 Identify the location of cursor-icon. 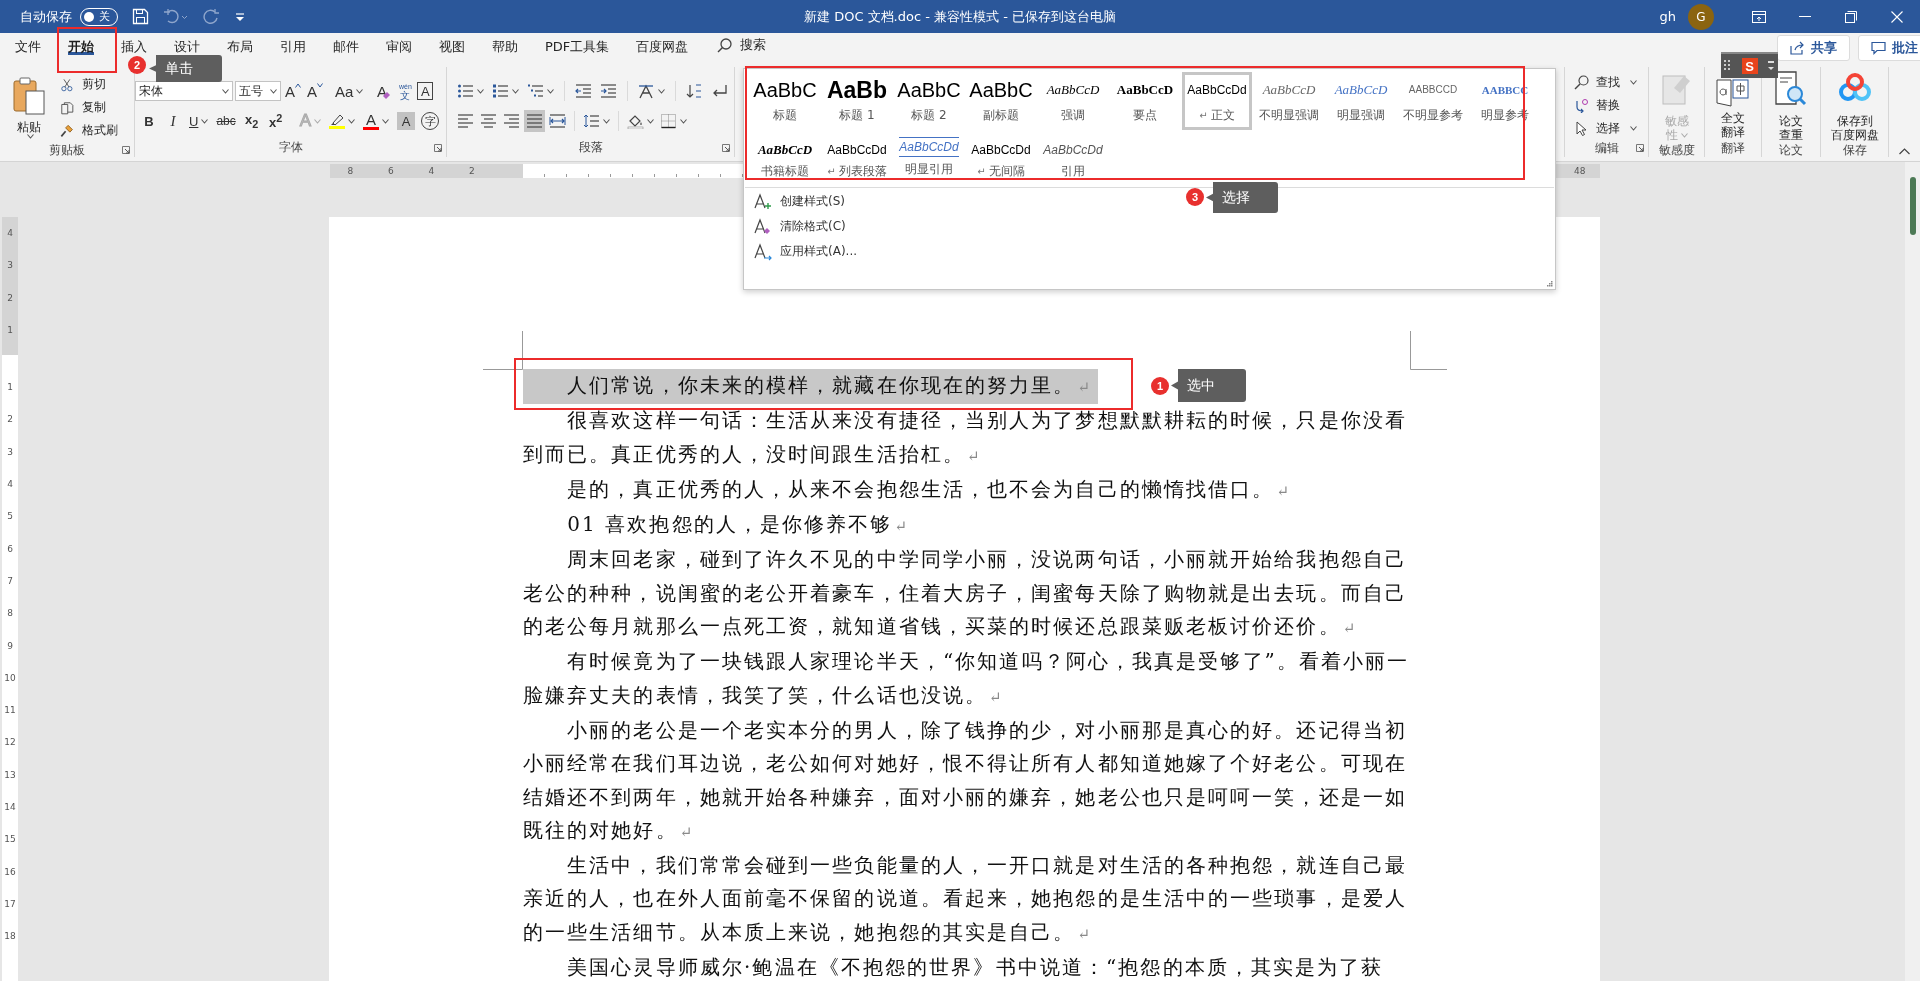
(1581, 128).